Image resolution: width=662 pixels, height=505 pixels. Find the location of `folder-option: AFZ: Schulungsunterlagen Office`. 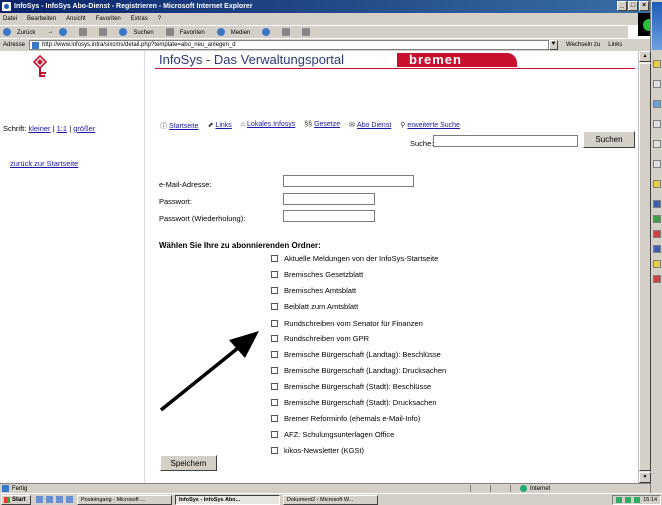

folder-option: AFZ: Schulungsunterlagen Office is located at coordinates (332, 434).